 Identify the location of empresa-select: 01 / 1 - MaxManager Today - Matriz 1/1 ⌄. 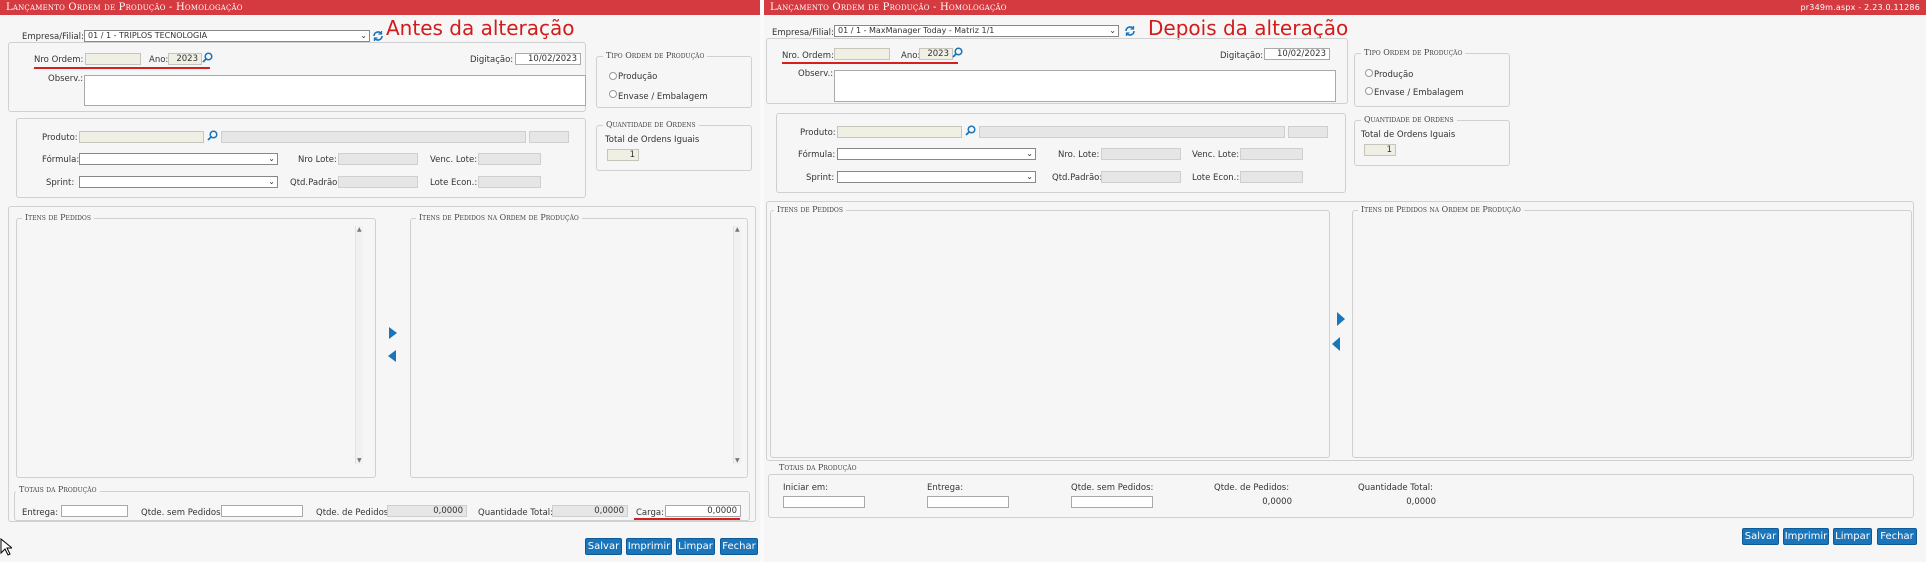
(976, 31).